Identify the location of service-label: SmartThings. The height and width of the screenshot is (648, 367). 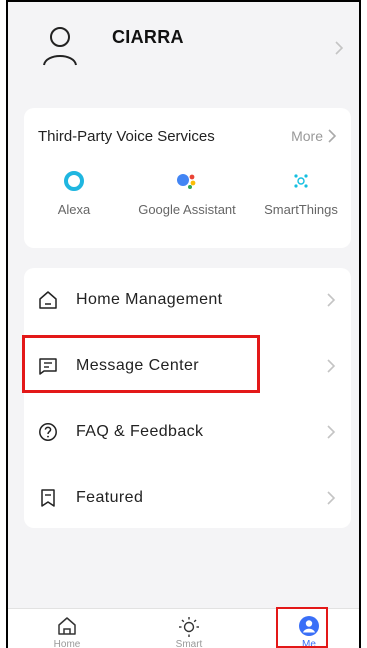
(301, 209).